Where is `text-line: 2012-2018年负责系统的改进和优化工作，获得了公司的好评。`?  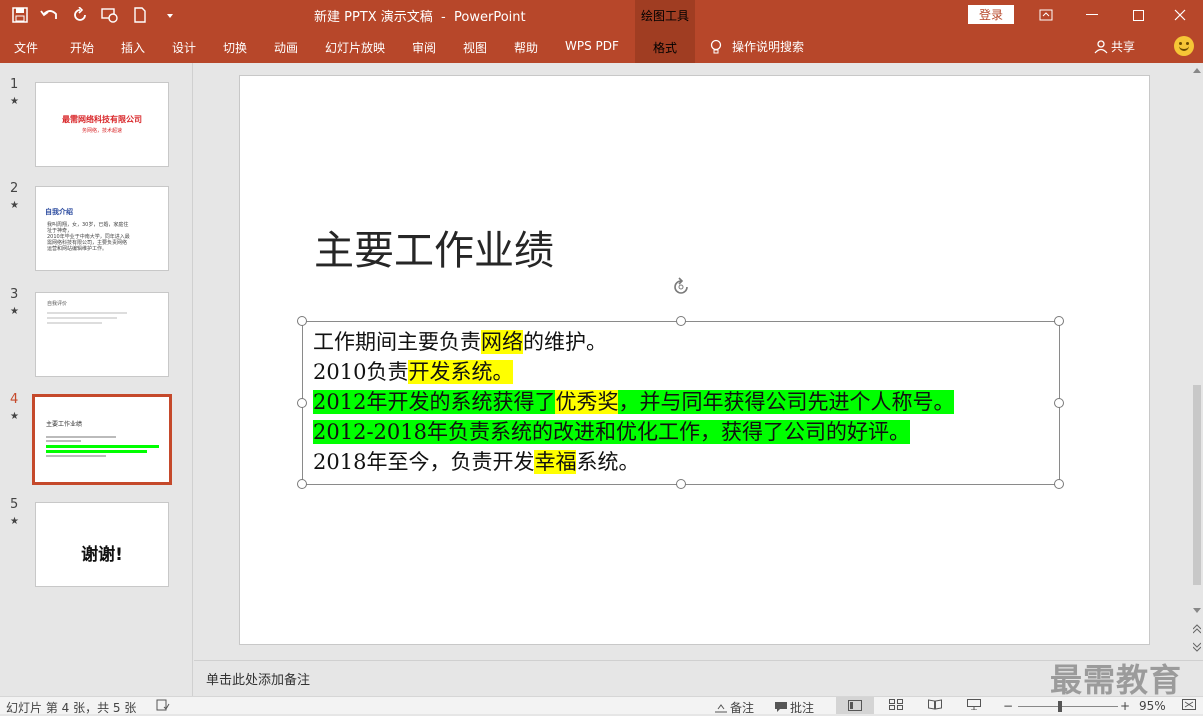
text-line: 2012-2018年负责系统的改进和优化工作，获得了公司的好评。 is located at coordinates (611, 432).